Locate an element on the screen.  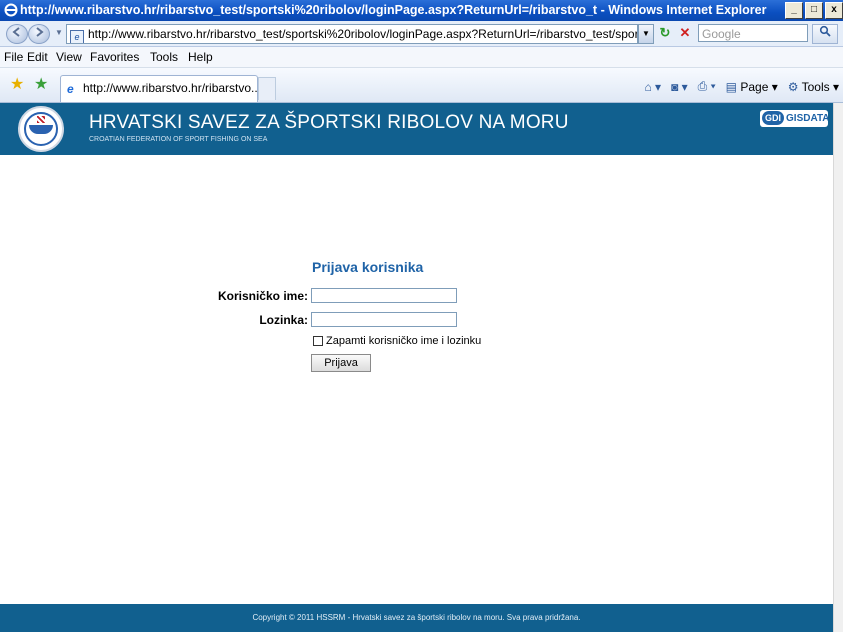
vertical-scrollbar is located at coordinates (838, 367).